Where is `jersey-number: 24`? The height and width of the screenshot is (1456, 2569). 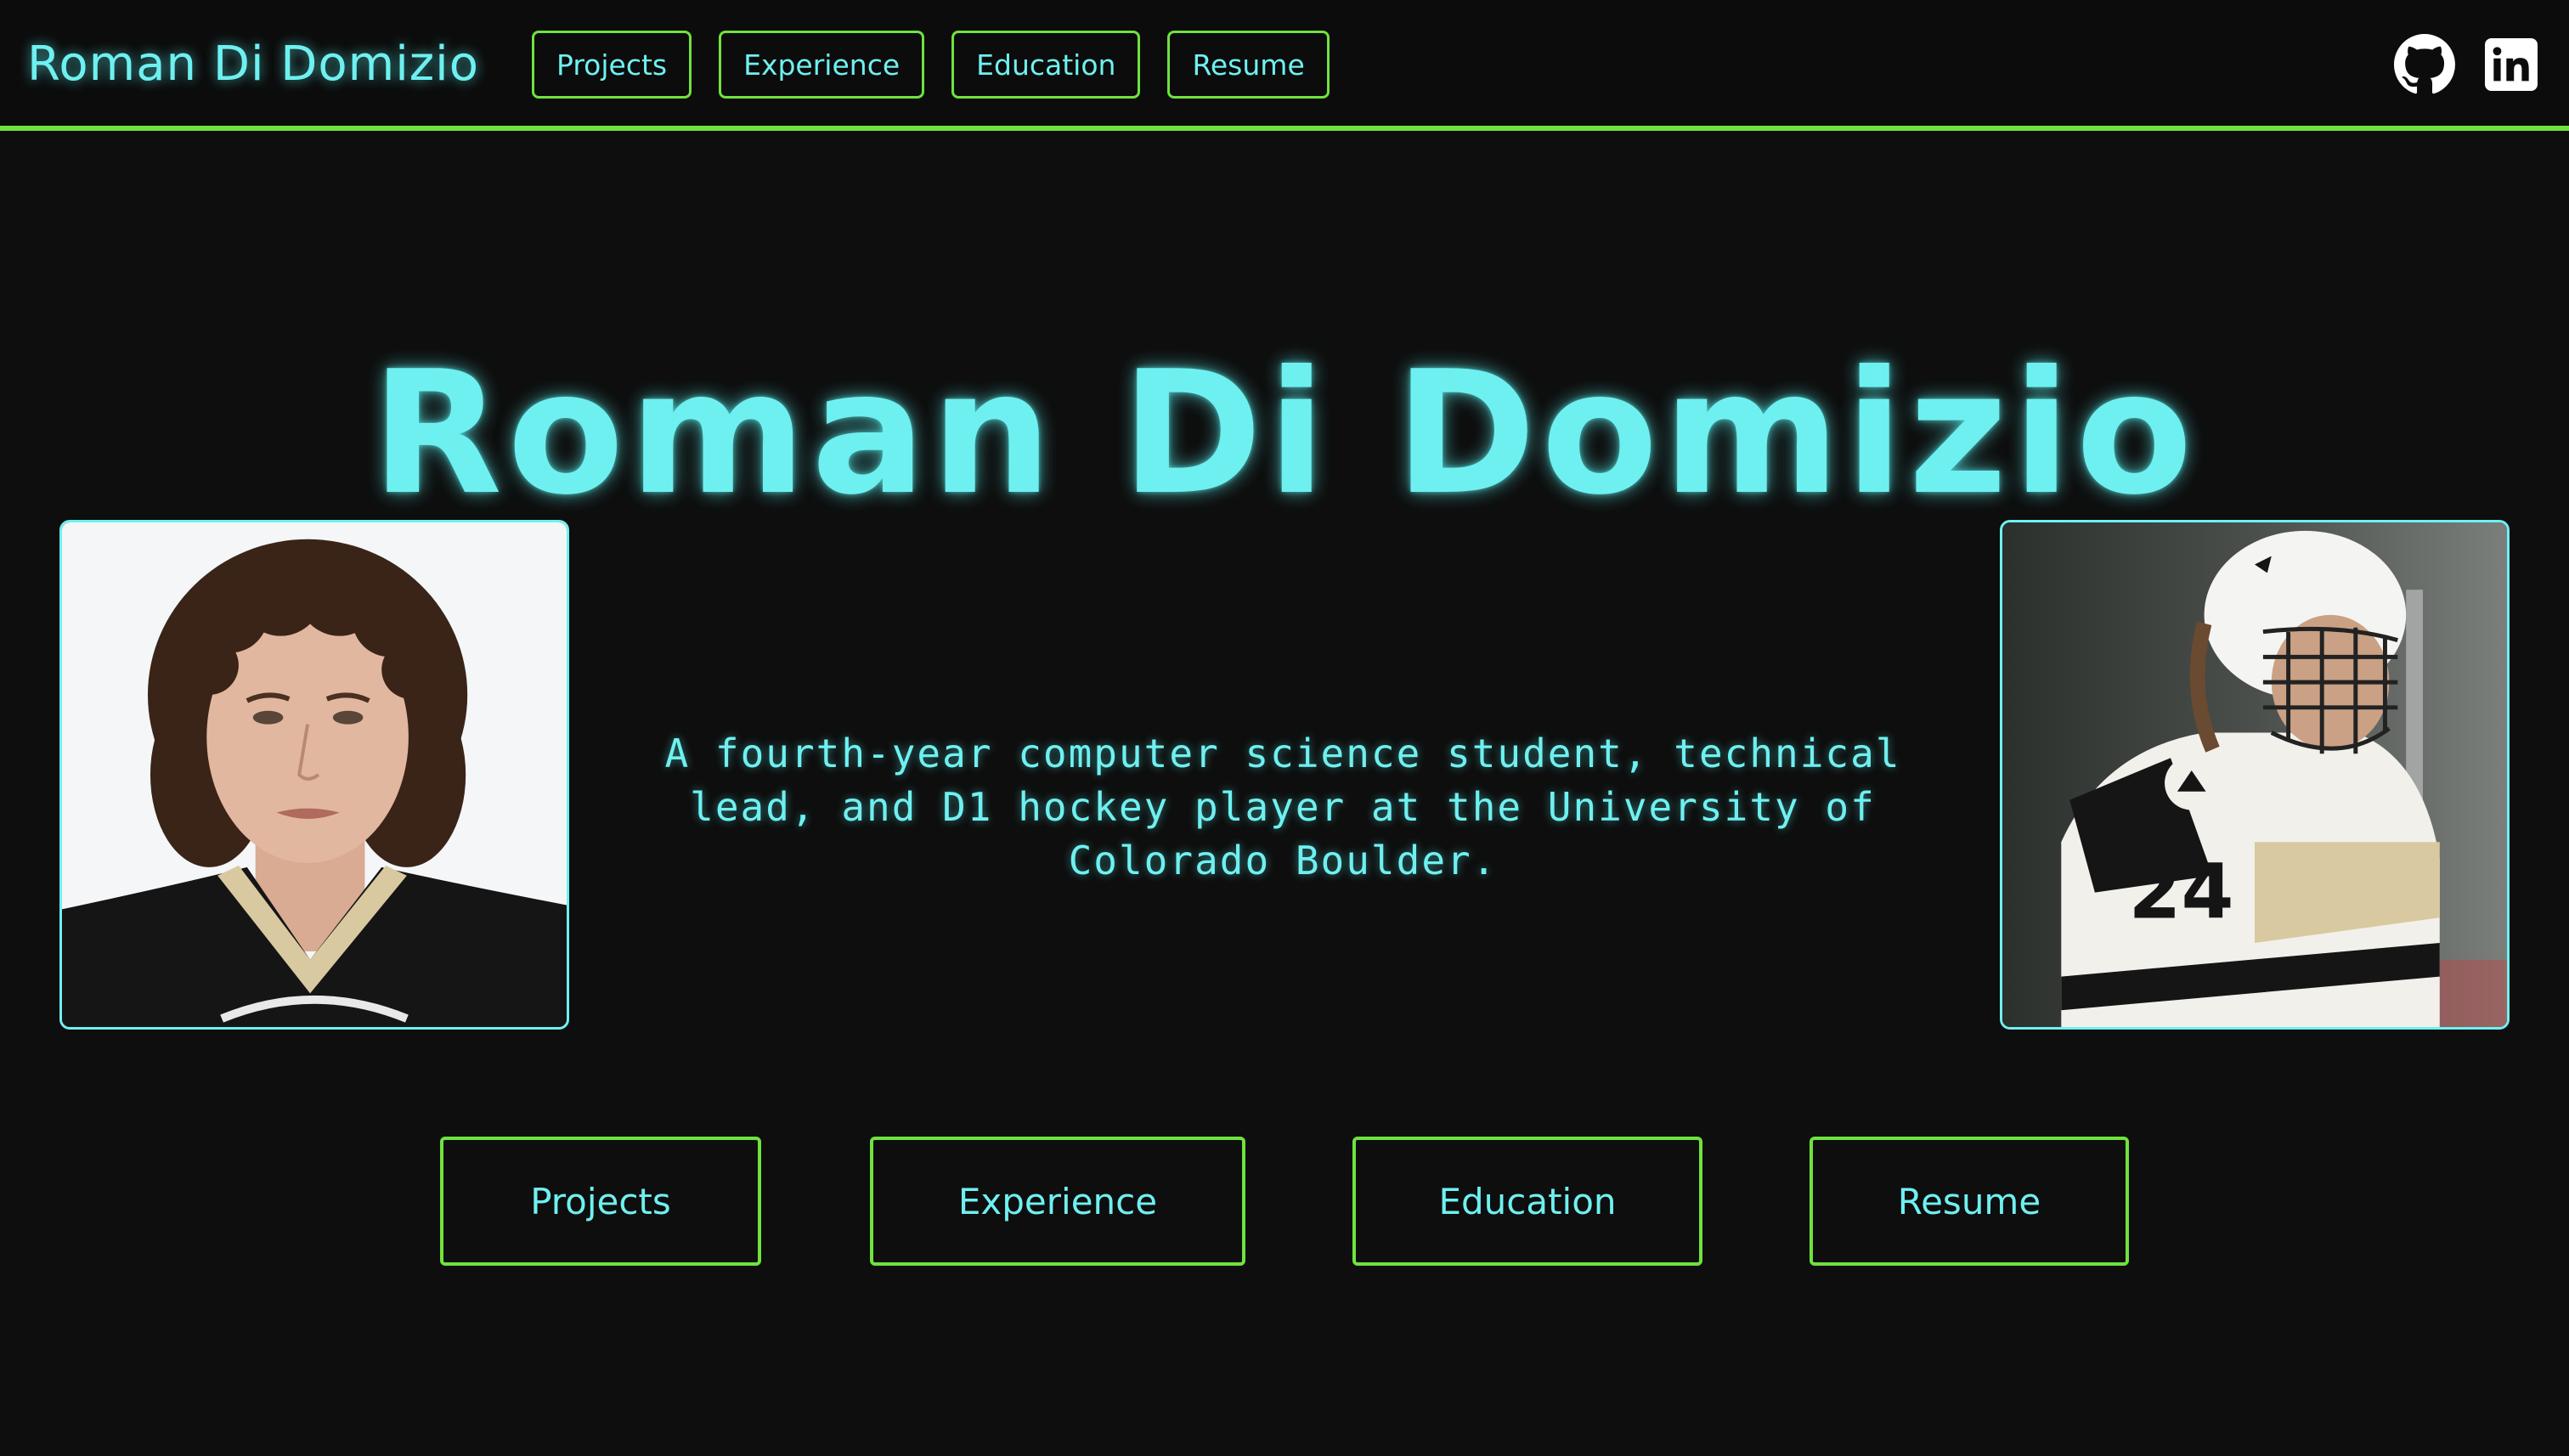 jersey-number: 24 is located at coordinates (2181, 892).